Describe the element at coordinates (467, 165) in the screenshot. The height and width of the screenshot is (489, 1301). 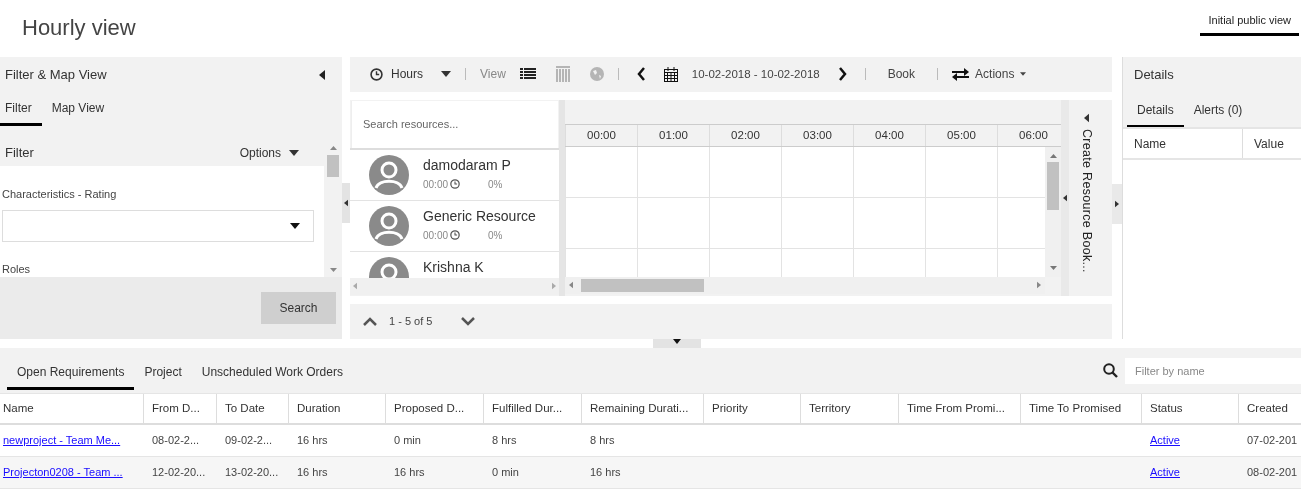
I see `resource-name: damodaram P` at that location.